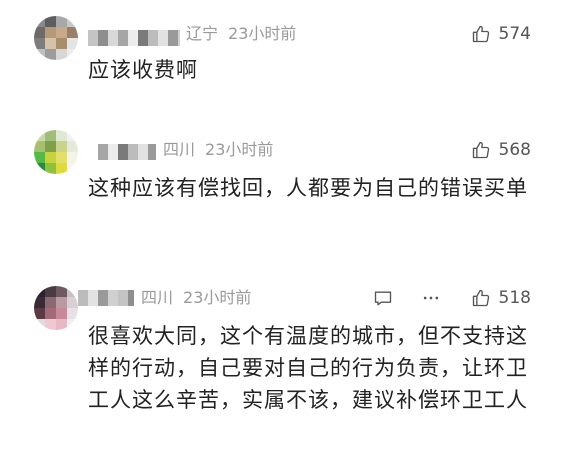  I want to click on like-button: 518, so click(501, 298).